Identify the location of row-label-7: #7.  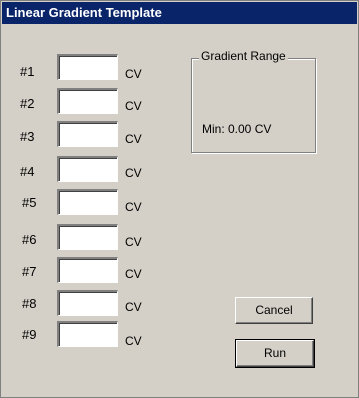
(29, 271).